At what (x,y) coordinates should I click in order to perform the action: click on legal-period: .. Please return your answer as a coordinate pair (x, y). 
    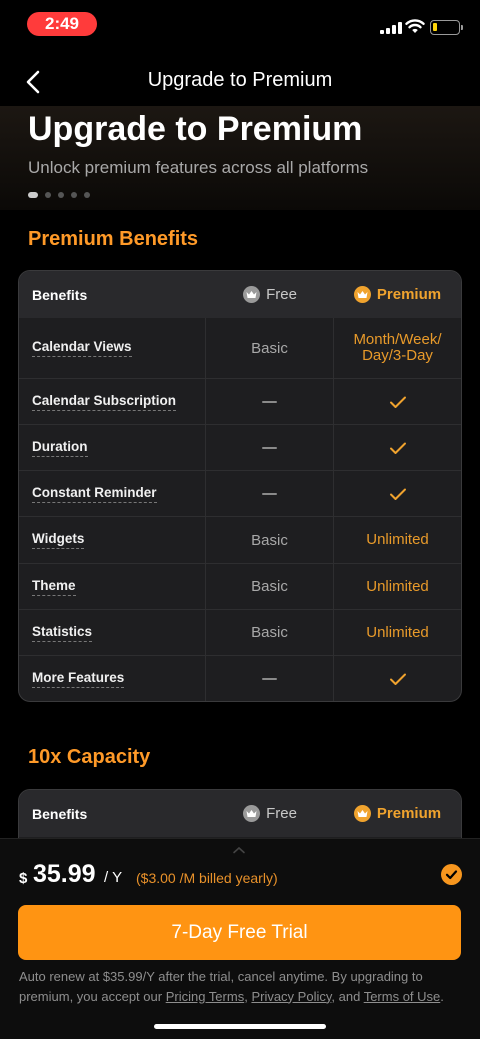
    Looking at the image, I should click on (442, 996).